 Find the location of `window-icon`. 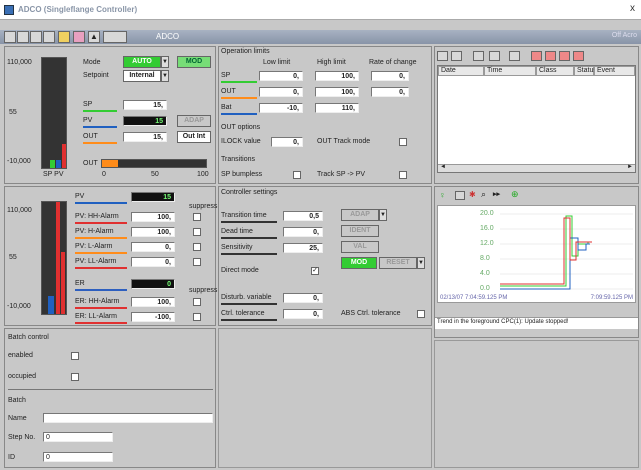

window-icon is located at coordinates (115, 37).